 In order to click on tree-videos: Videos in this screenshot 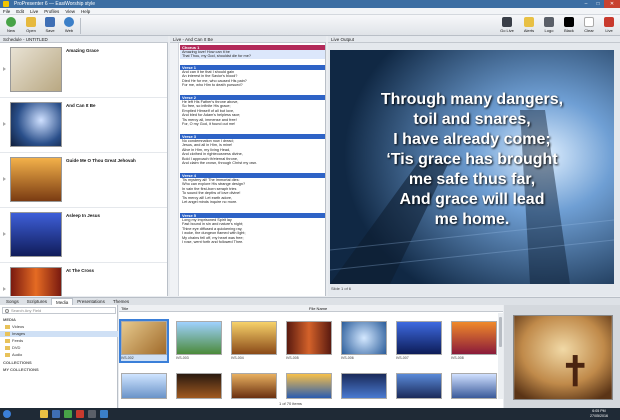, I will do `click(59, 327)`.